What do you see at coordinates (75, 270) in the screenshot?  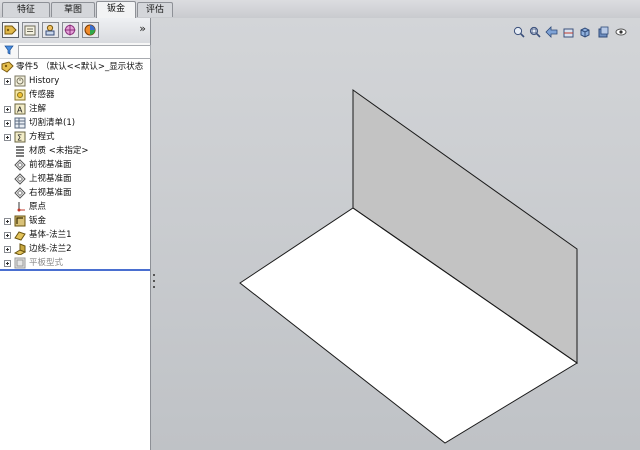 I see `rollback-bar` at bounding box center [75, 270].